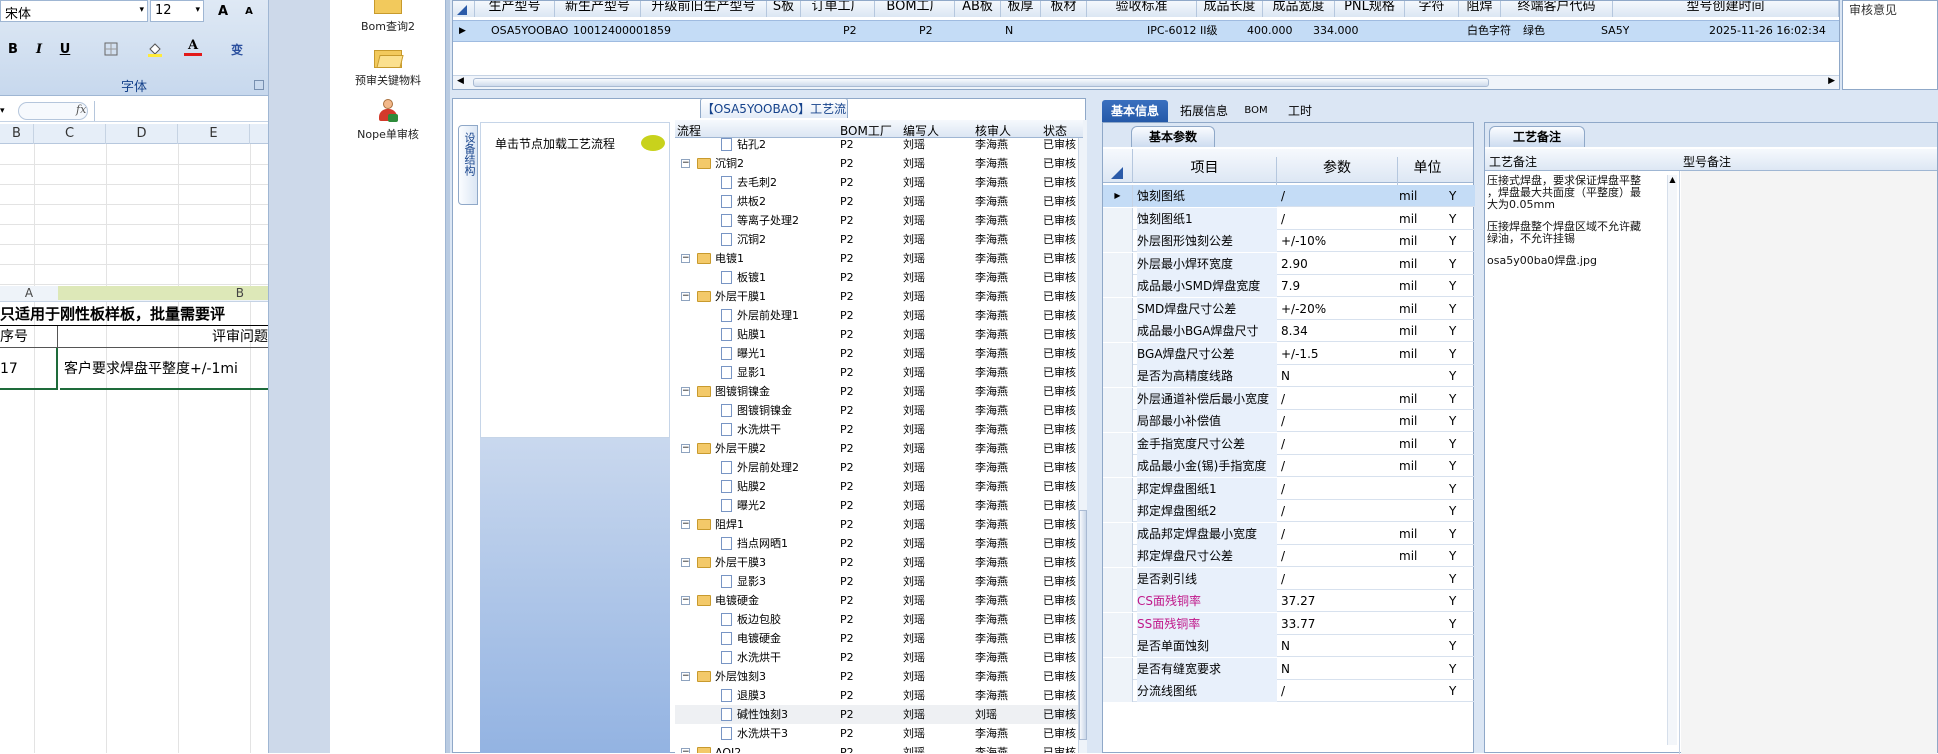  What do you see at coordinates (1289, 241) in the screenshot?
I see `param-row: 外层图形蚀刻公差 +/-10% mil Y` at bounding box center [1289, 241].